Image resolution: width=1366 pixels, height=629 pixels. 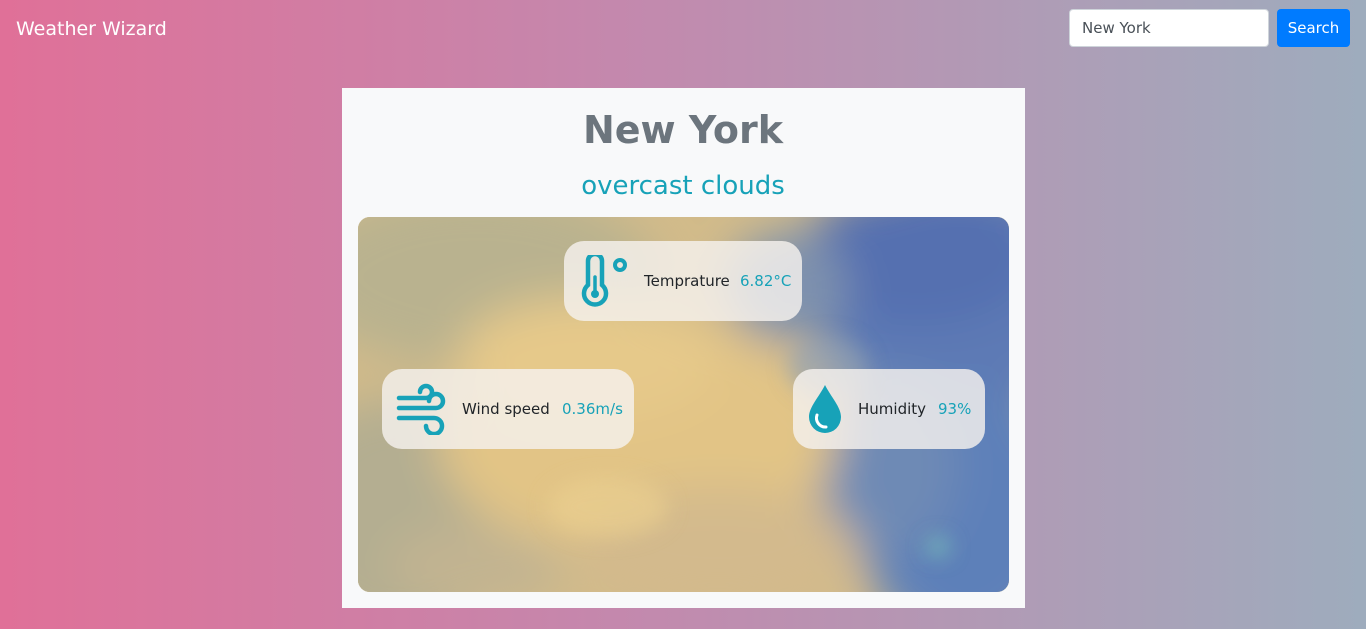 What do you see at coordinates (825, 409) in the screenshot?
I see `water-drop-icon` at bounding box center [825, 409].